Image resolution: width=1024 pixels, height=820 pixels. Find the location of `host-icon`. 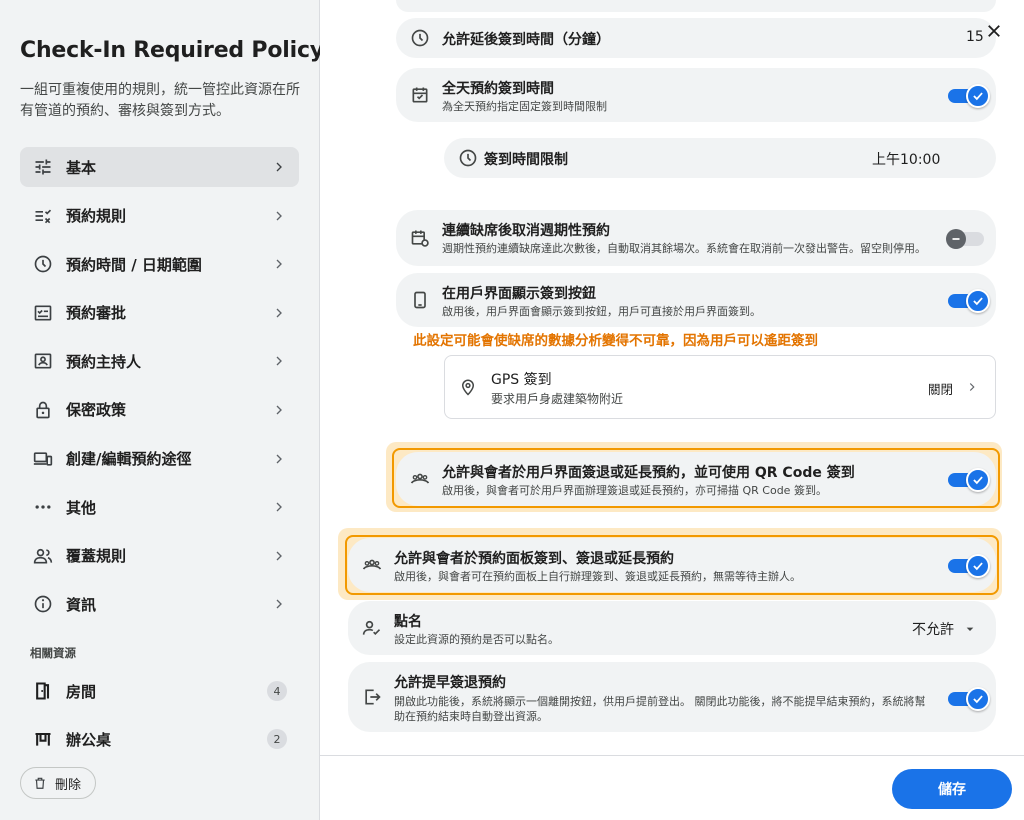

host-icon is located at coordinates (43, 361).